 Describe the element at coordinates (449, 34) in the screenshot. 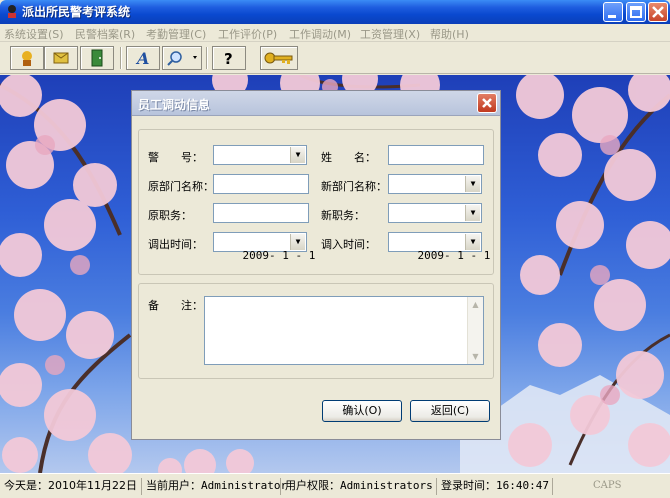

I see `menu-help: 帮助(H)` at that location.